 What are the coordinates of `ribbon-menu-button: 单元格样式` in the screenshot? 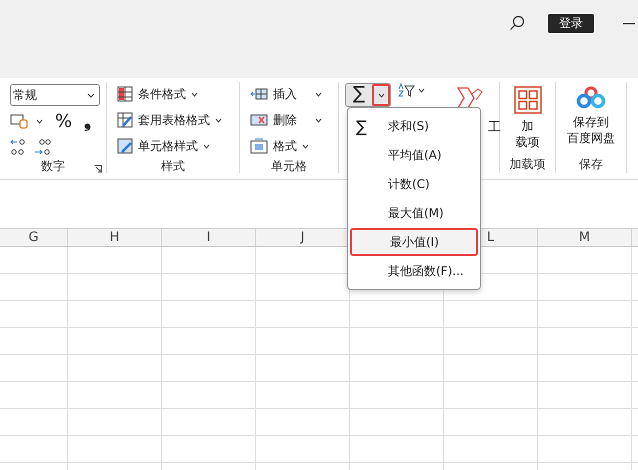 It's located at (173, 146).